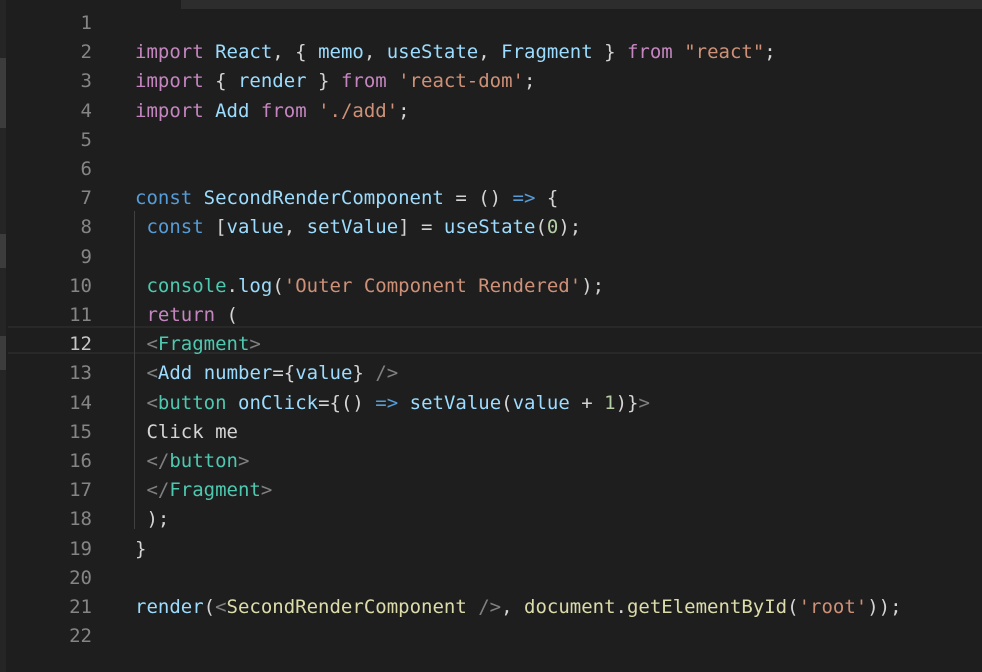  What do you see at coordinates (491, 578) in the screenshot?
I see `code-line: 20` at bounding box center [491, 578].